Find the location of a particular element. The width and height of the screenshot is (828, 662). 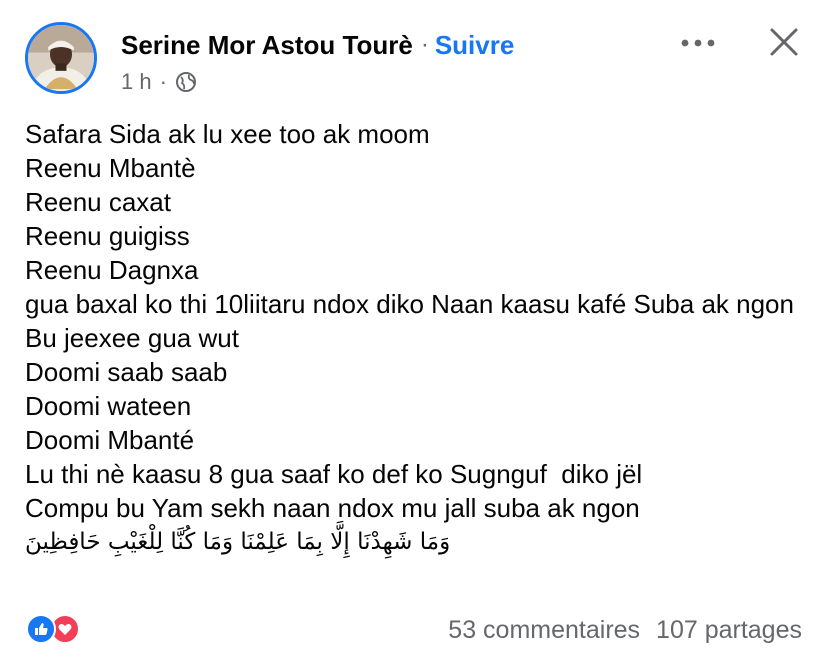

reaction-summary is located at coordinates (53, 629).